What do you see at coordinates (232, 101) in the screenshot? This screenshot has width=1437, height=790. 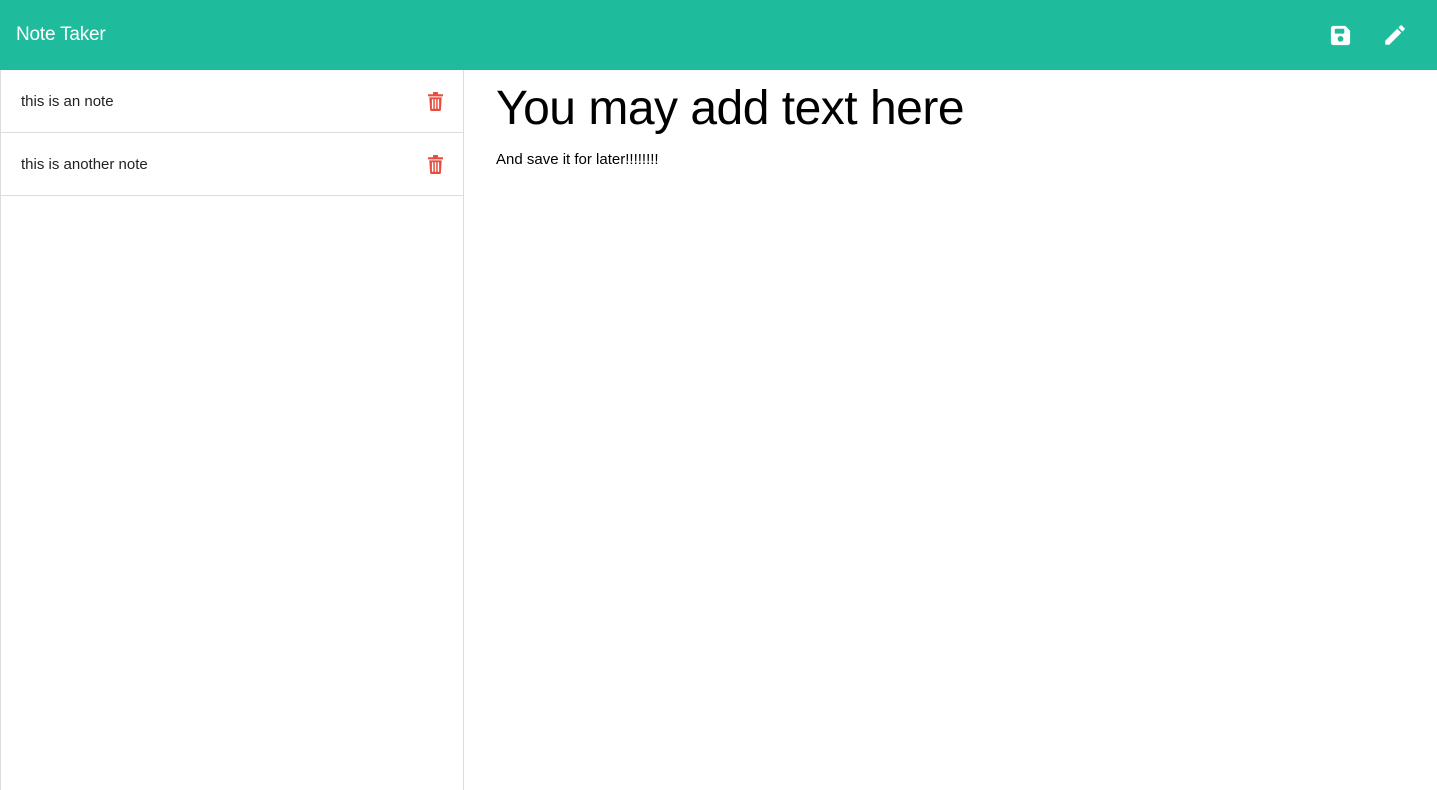 I see `list-item: this is an note` at bounding box center [232, 101].